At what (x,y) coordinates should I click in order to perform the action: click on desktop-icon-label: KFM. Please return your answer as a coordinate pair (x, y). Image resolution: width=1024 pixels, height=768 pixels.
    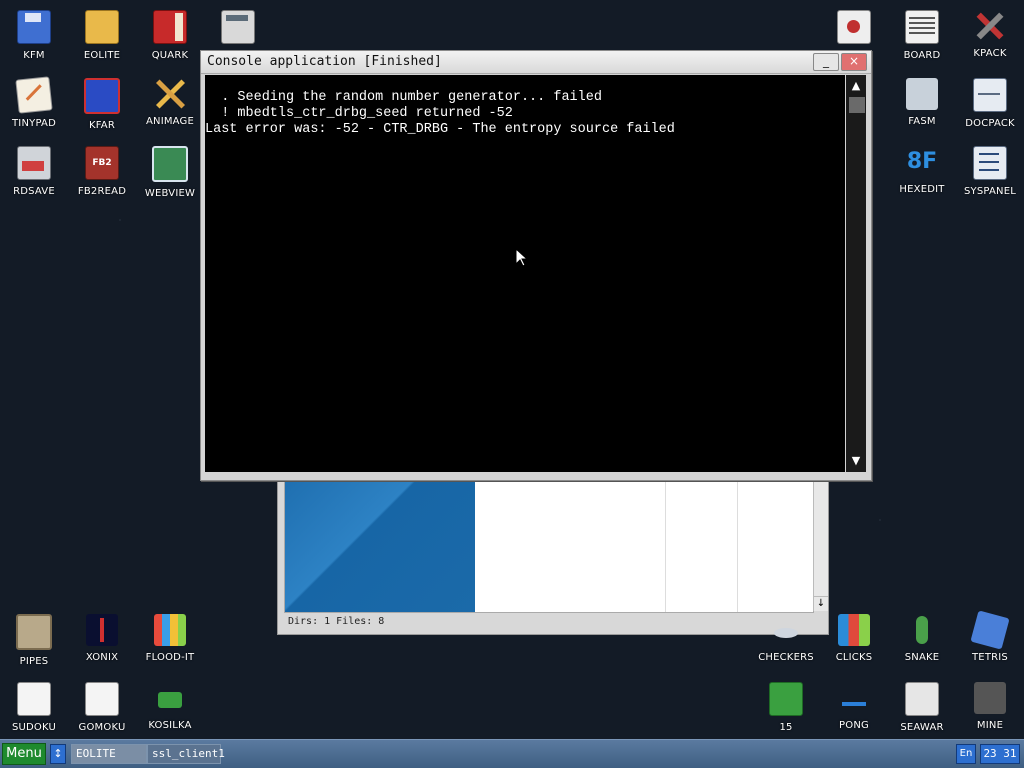
    Looking at the image, I should click on (34, 55).